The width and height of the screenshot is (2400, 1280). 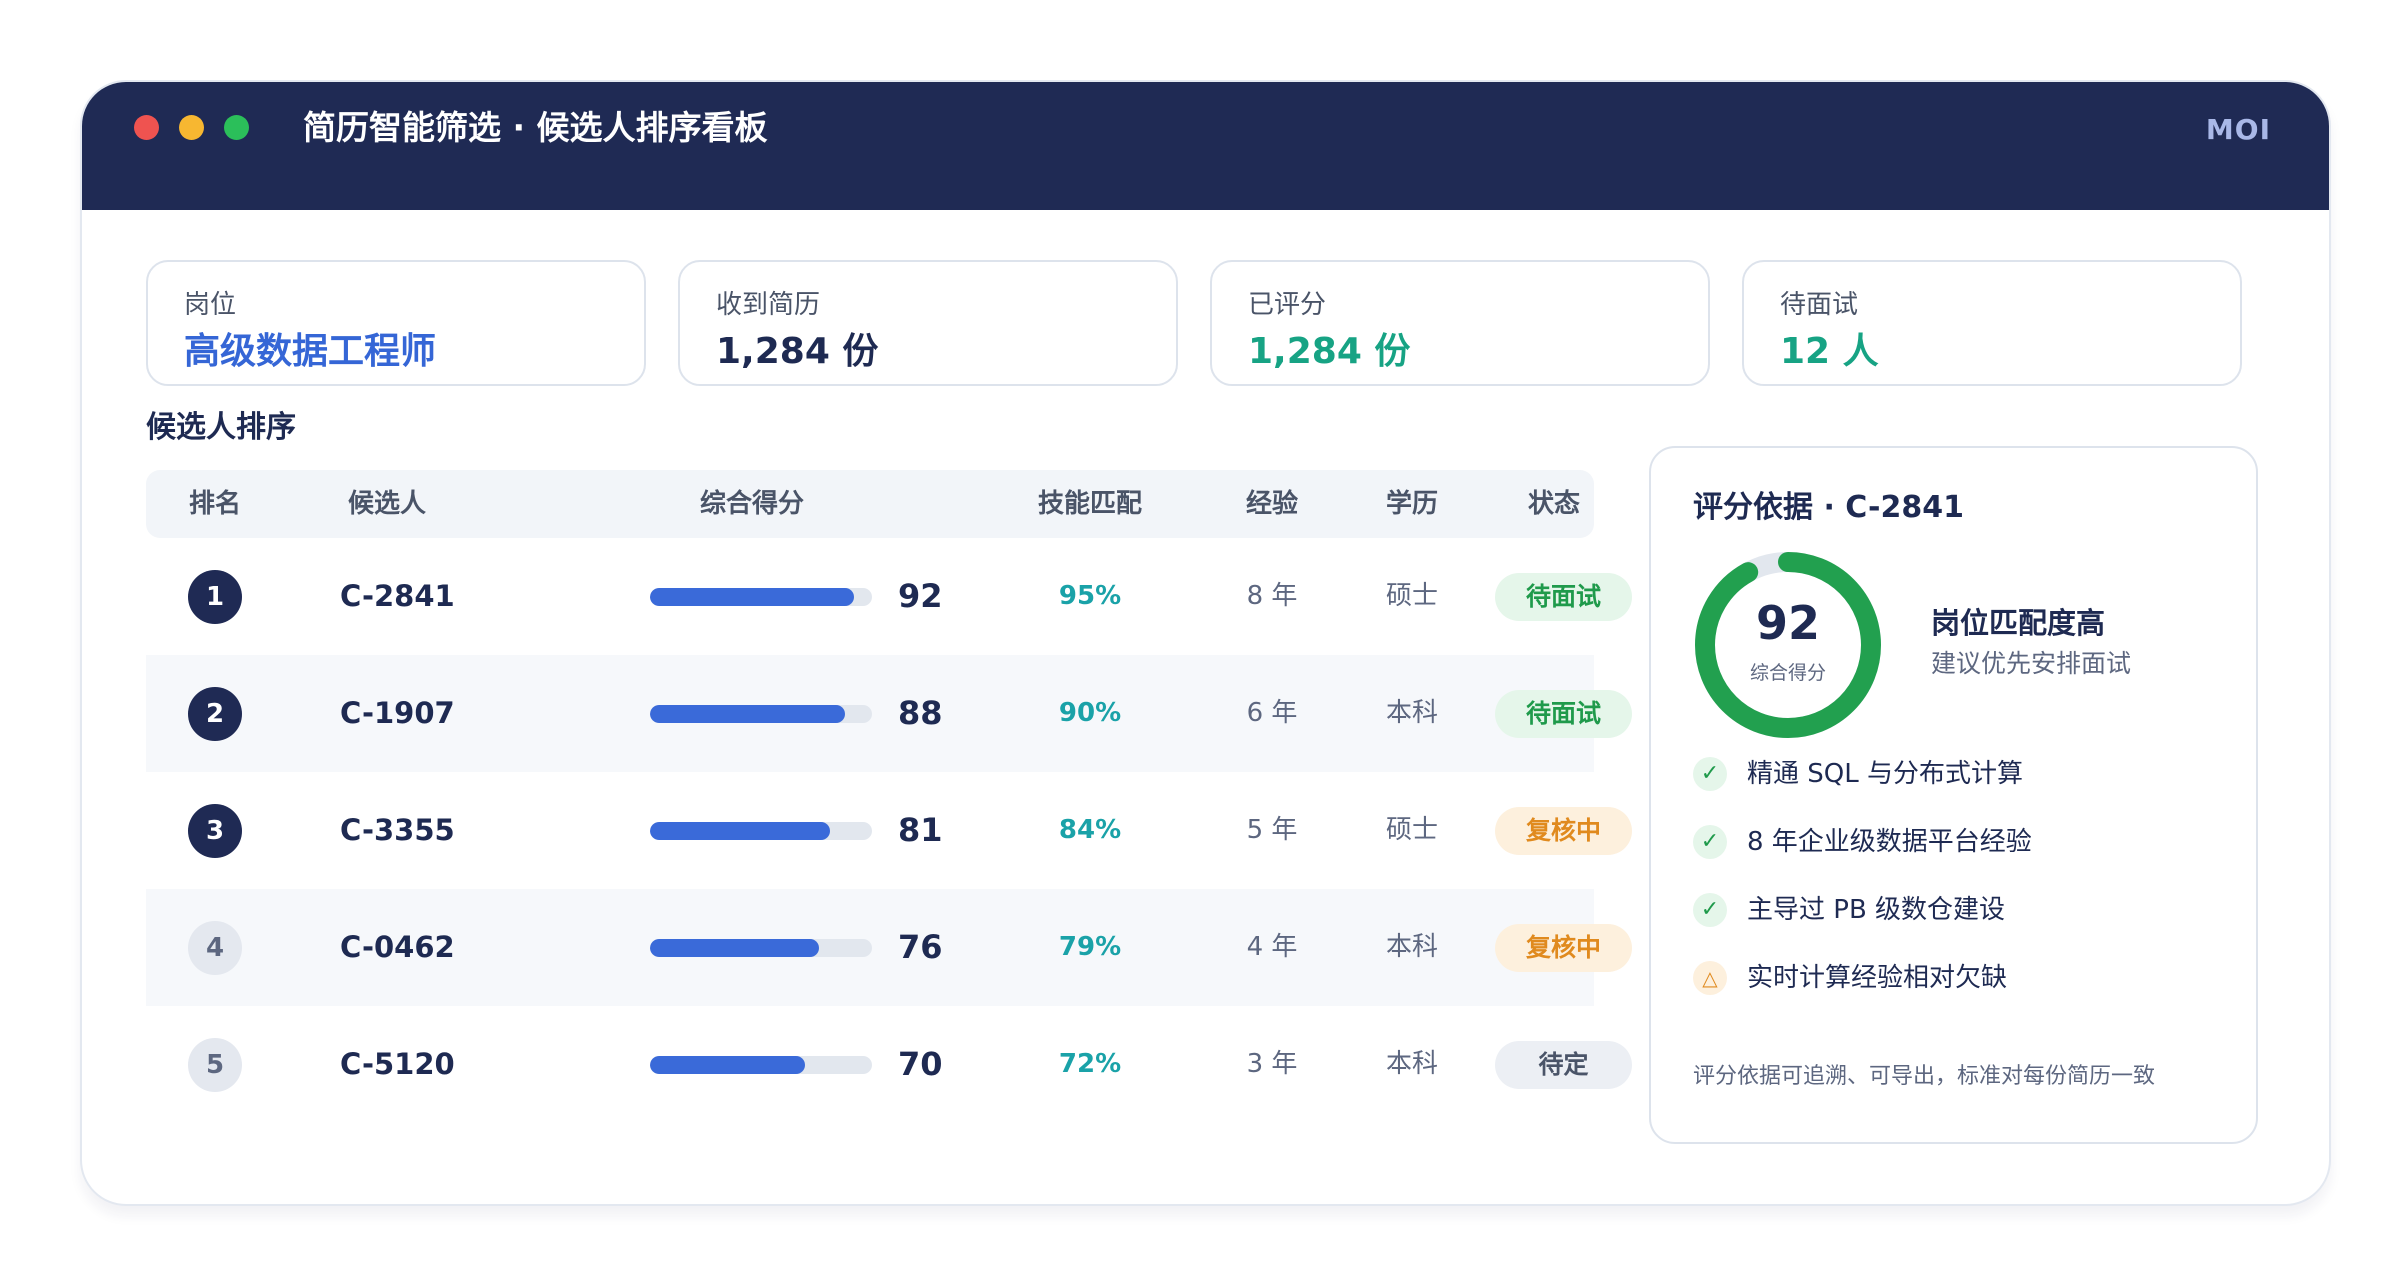 I want to click on window-title: 简历智能筛选 · 候选人排序看板, so click(x=535, y=127).